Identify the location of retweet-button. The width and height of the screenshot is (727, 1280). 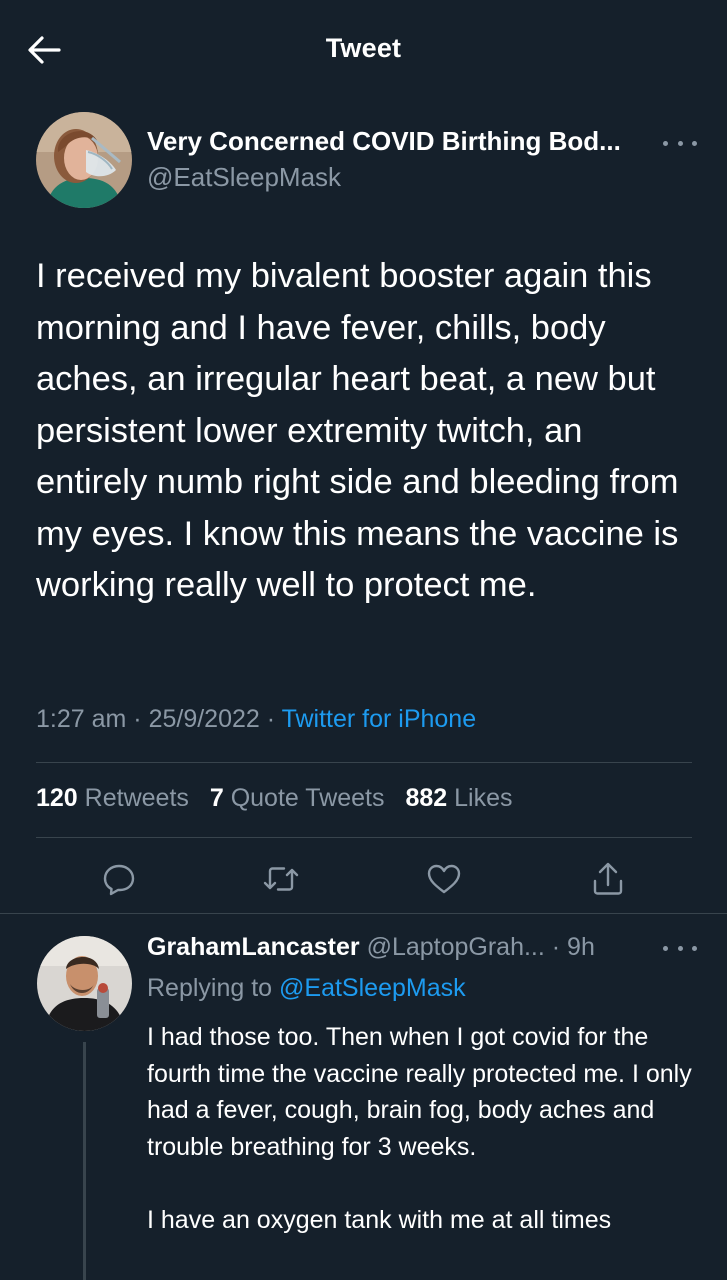
(281, 879).